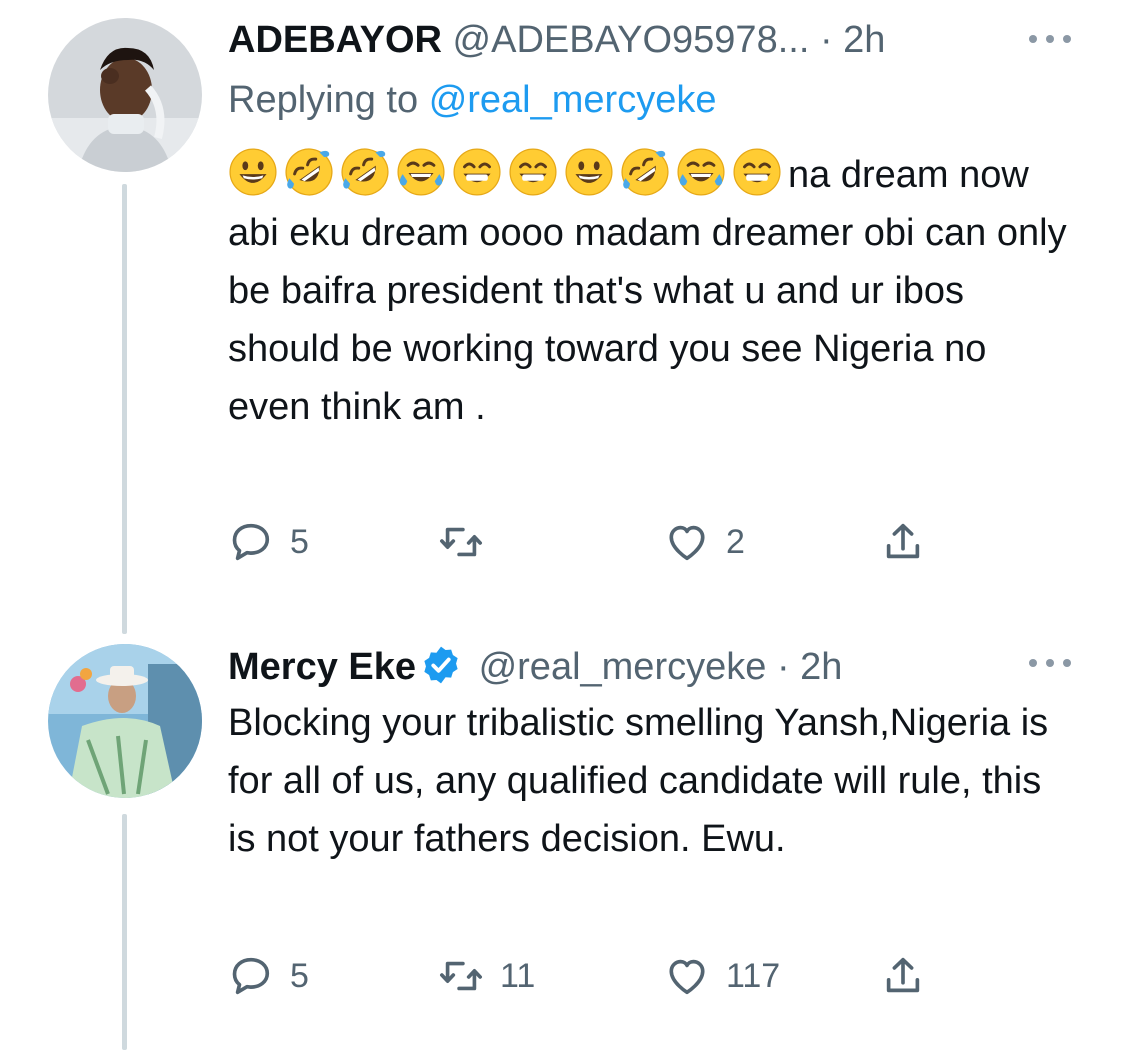  I want to click on replying-to: Replying to @real_mercyeke, so click(472, 100).